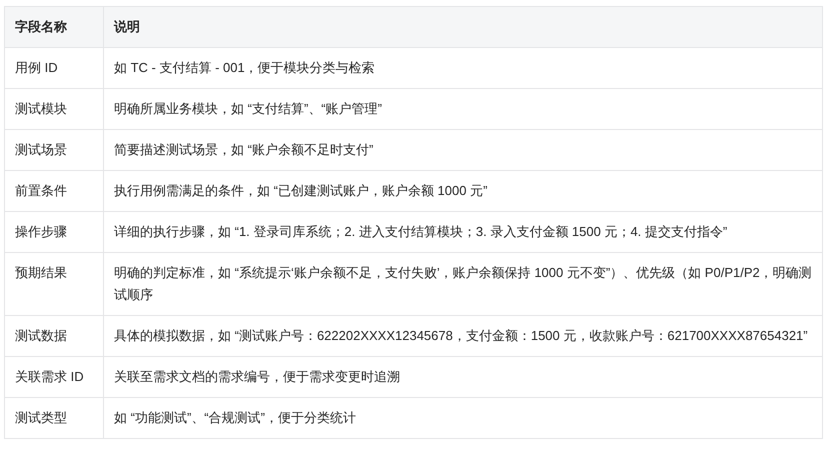 This screenshot has height=460, width=830. Describe the element at coordinates (463, 284) in the screenshot. I see `table-cell: 明确的判定标准，如 “系统提示‘账户余额不足，支付失败’，账户余额保持 1000 元不变”）、优先级（如 P0/P1/P2，明确测试顺序` at that location.